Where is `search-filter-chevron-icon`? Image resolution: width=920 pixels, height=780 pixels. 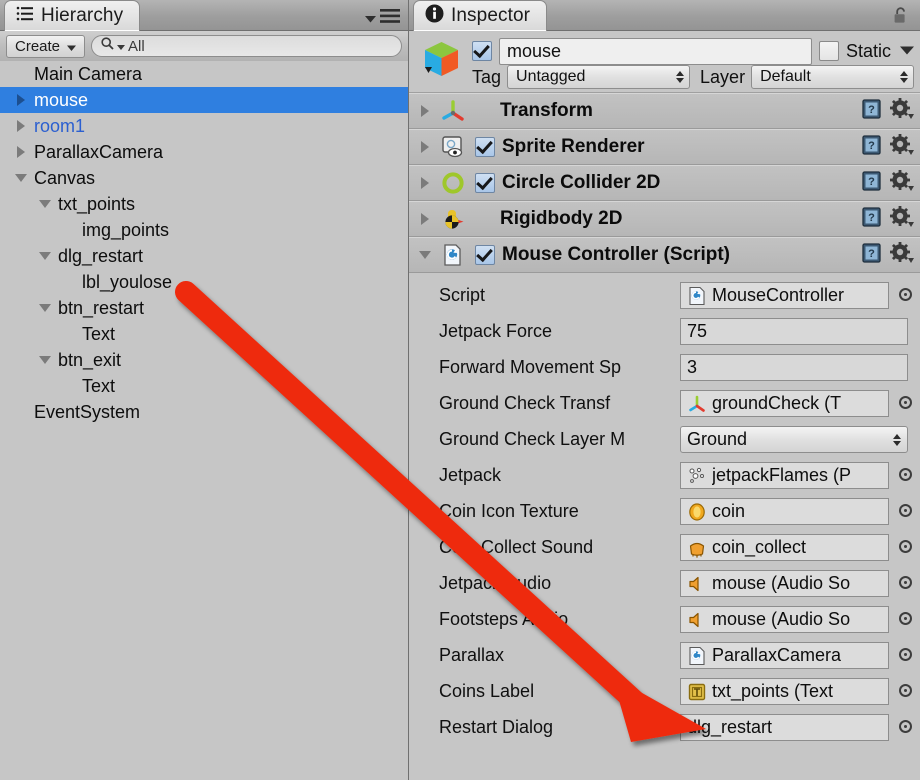 search-filter-chevron-icon is located at coordinates (121, 46).